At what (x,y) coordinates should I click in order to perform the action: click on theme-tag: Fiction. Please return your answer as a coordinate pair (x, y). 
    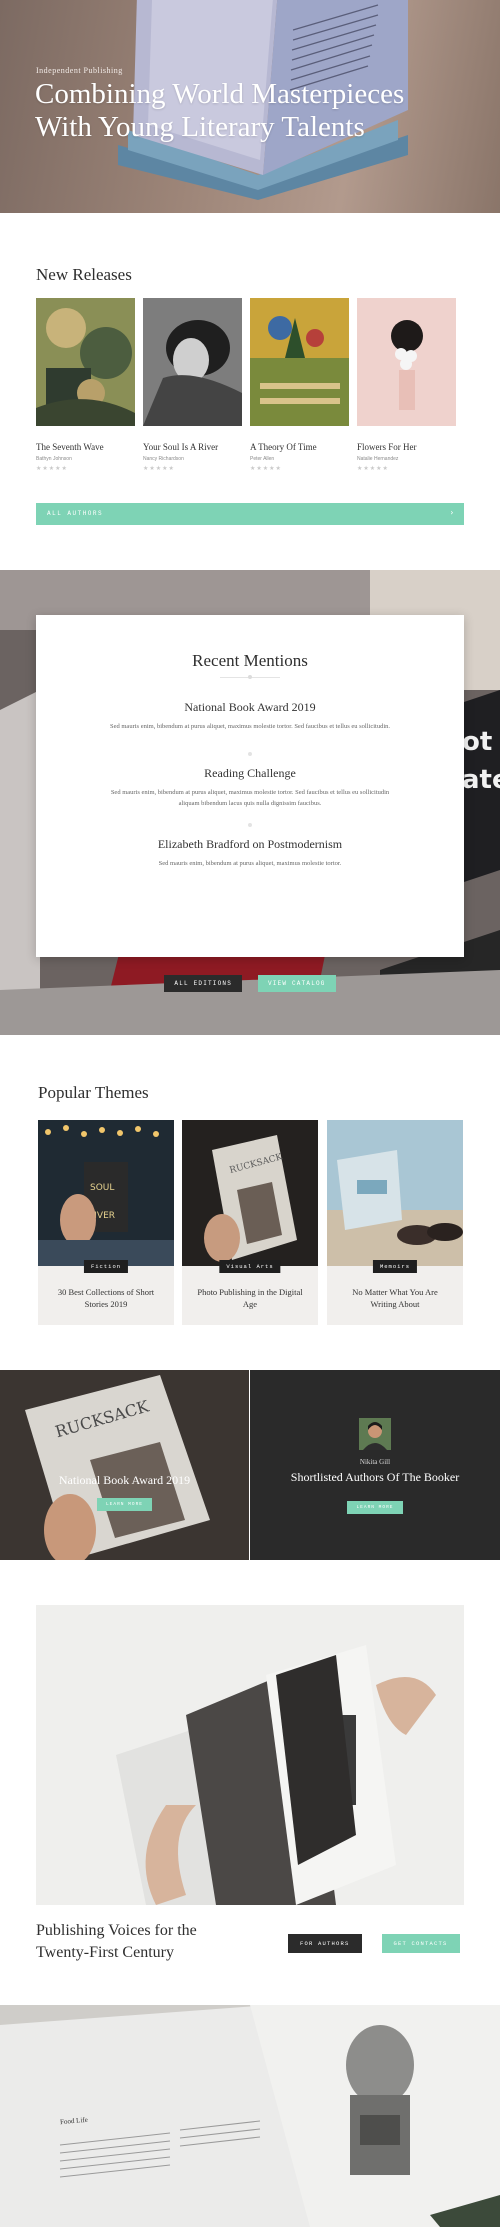
    Looking at the image, I should click on (106, 1266).